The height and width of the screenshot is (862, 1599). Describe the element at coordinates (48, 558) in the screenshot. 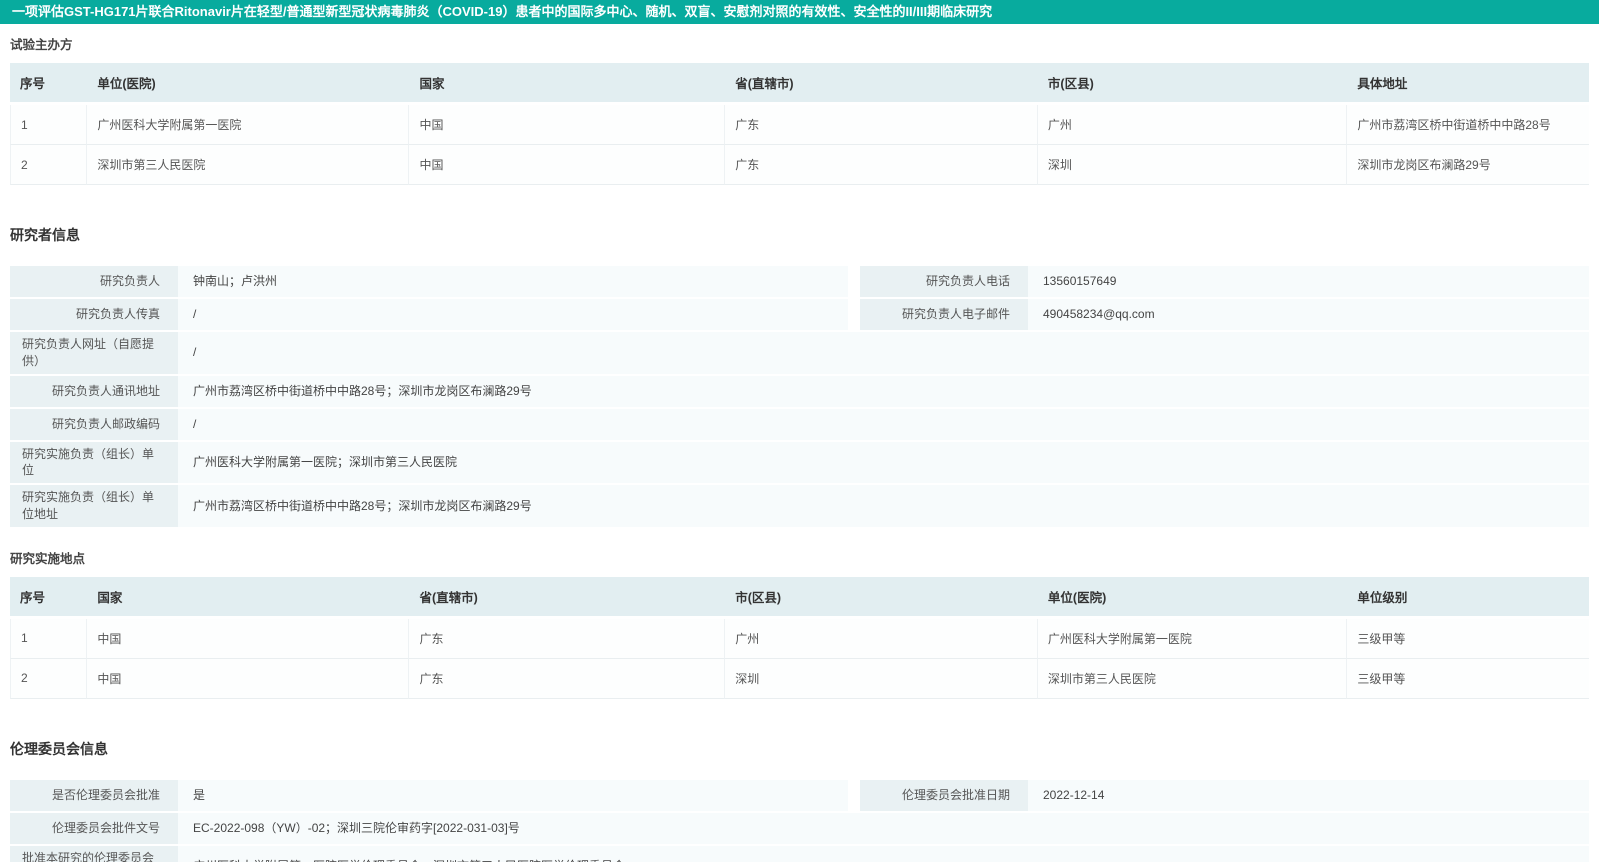

I see `sites-section-title: 研究实施地点` at that location.